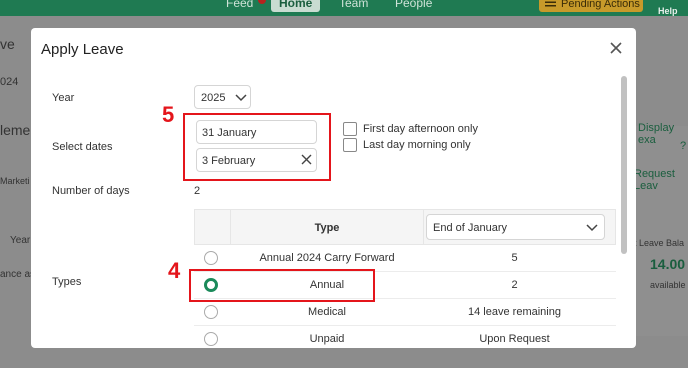 This screenshot has width=688, height=368. I want to click on notification-dot, so click(262, 2).